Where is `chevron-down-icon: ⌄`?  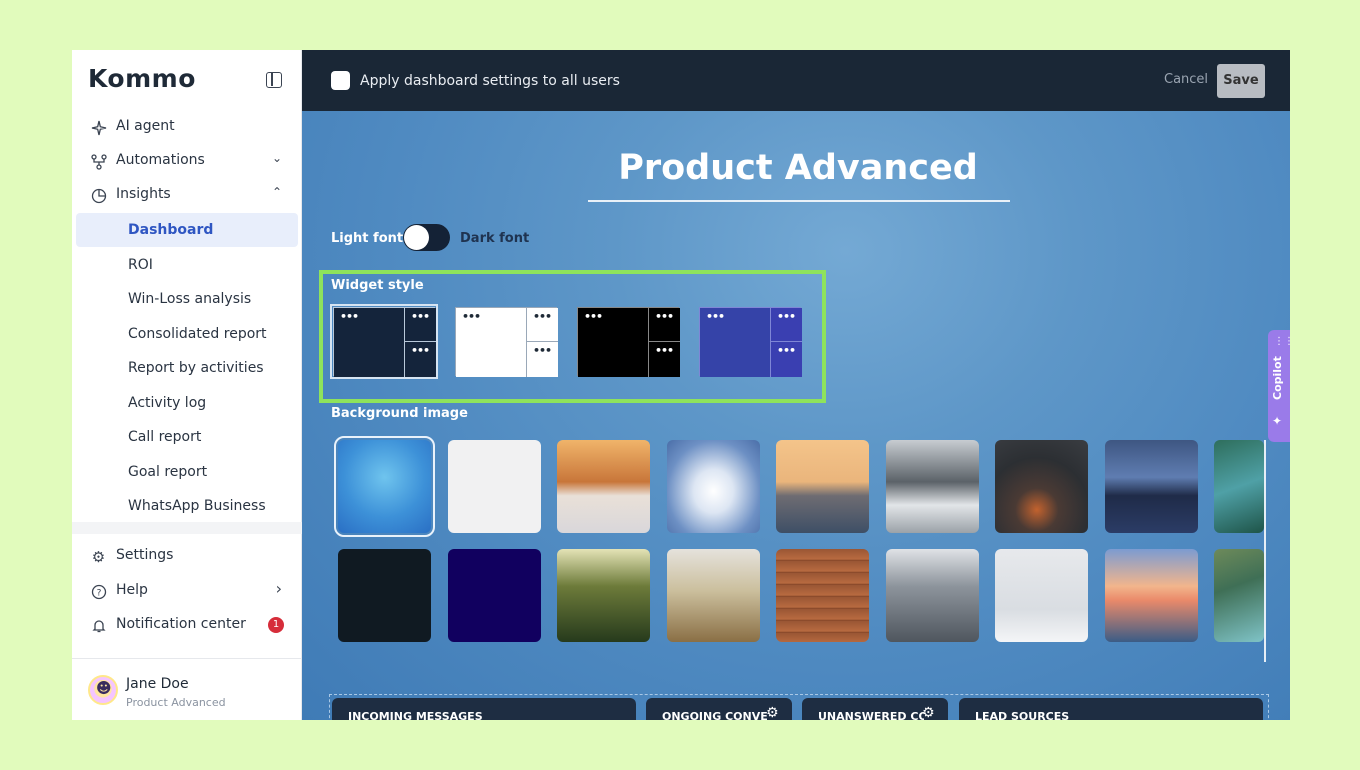
chevron-down-icon: ⌄ is located at coordinates (276, 158).